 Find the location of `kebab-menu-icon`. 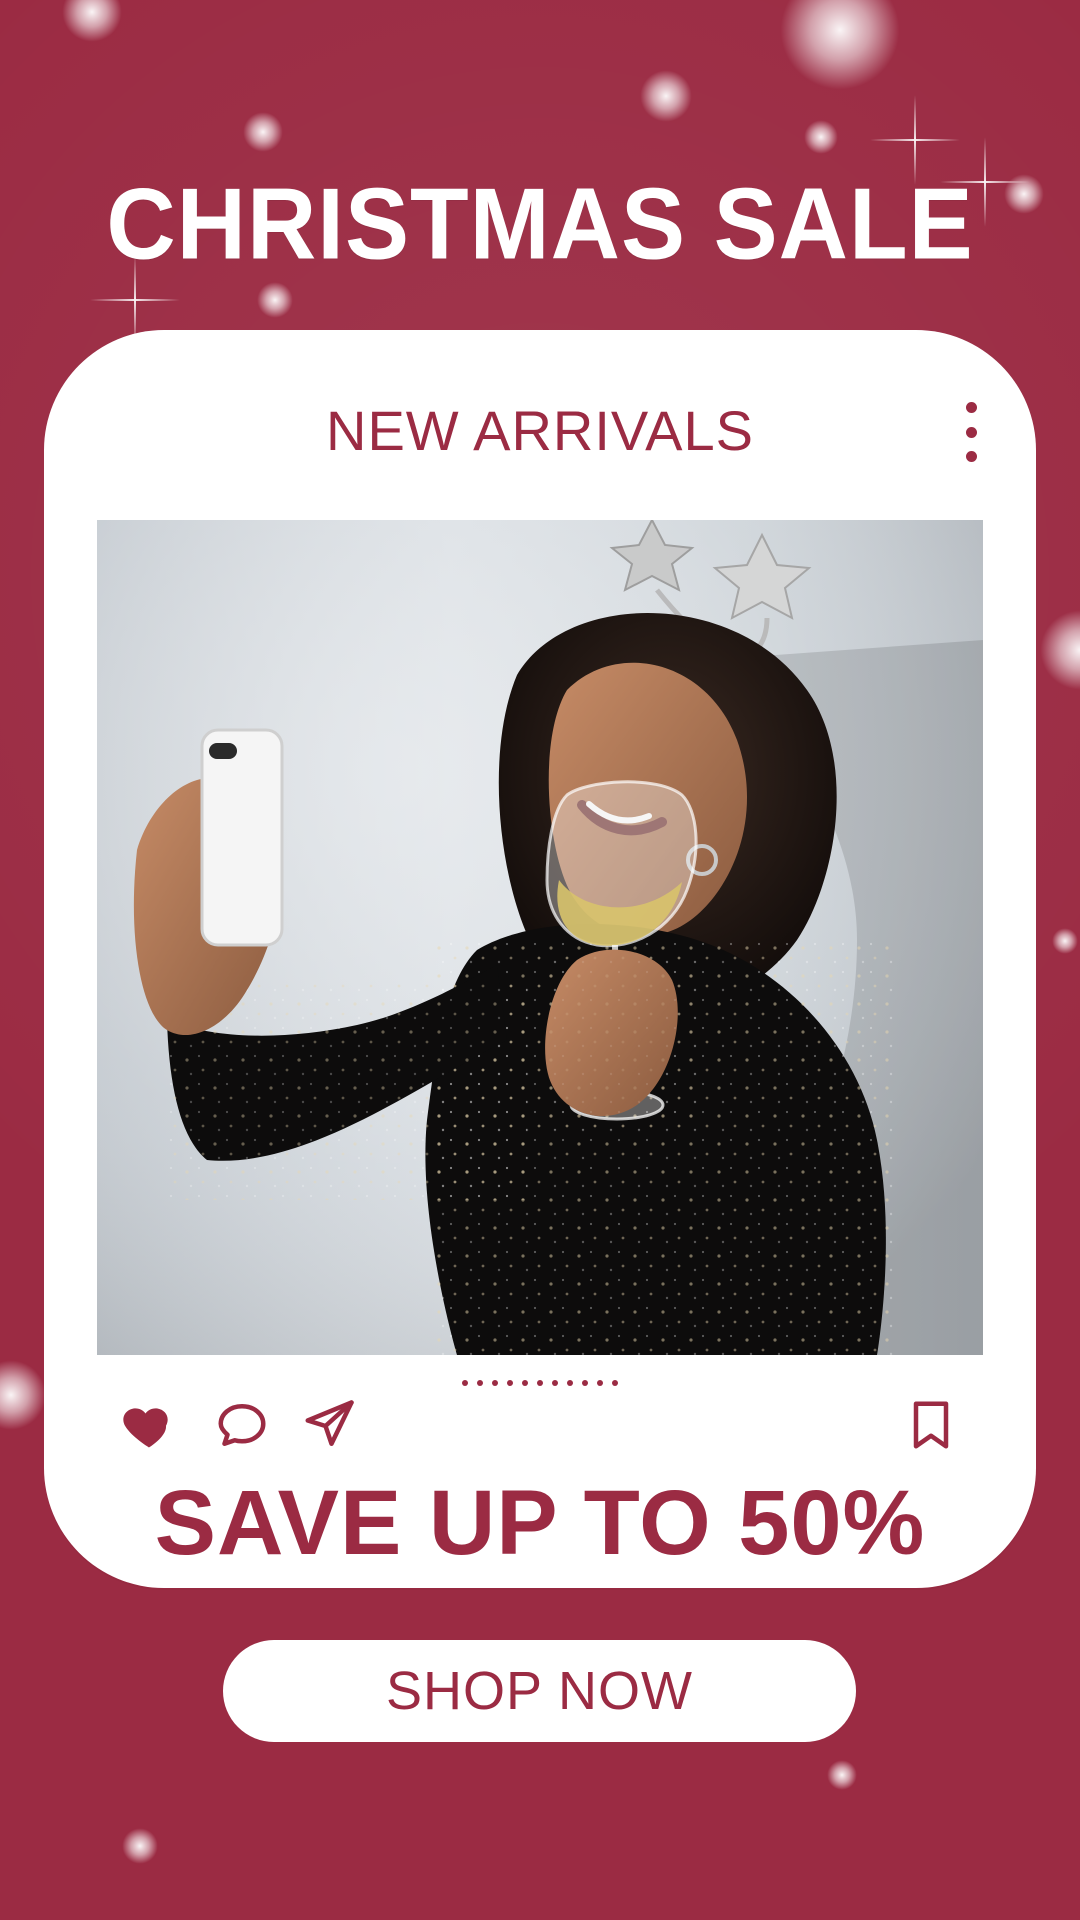

kebab-menu-icon is located at coordinates (971, 432).